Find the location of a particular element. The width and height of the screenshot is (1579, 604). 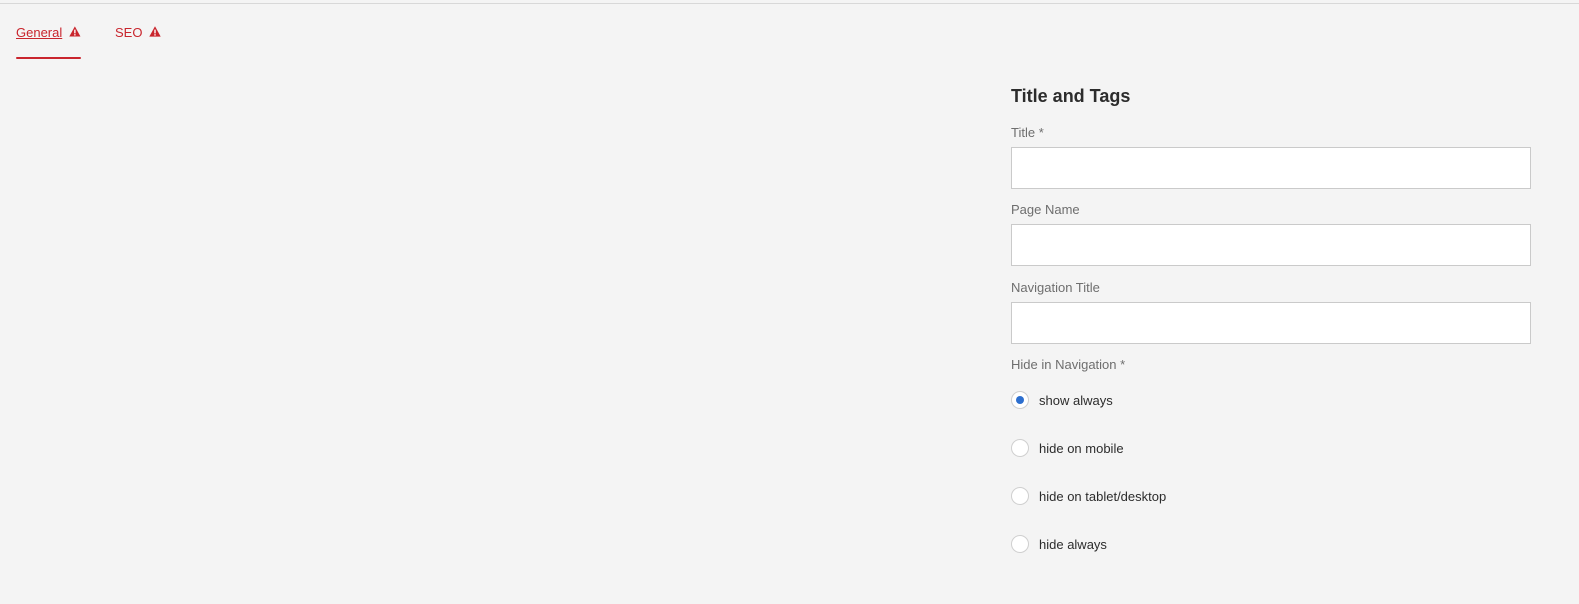

radio-option-hide-always: hide always is located at coordinates (1059, 544).